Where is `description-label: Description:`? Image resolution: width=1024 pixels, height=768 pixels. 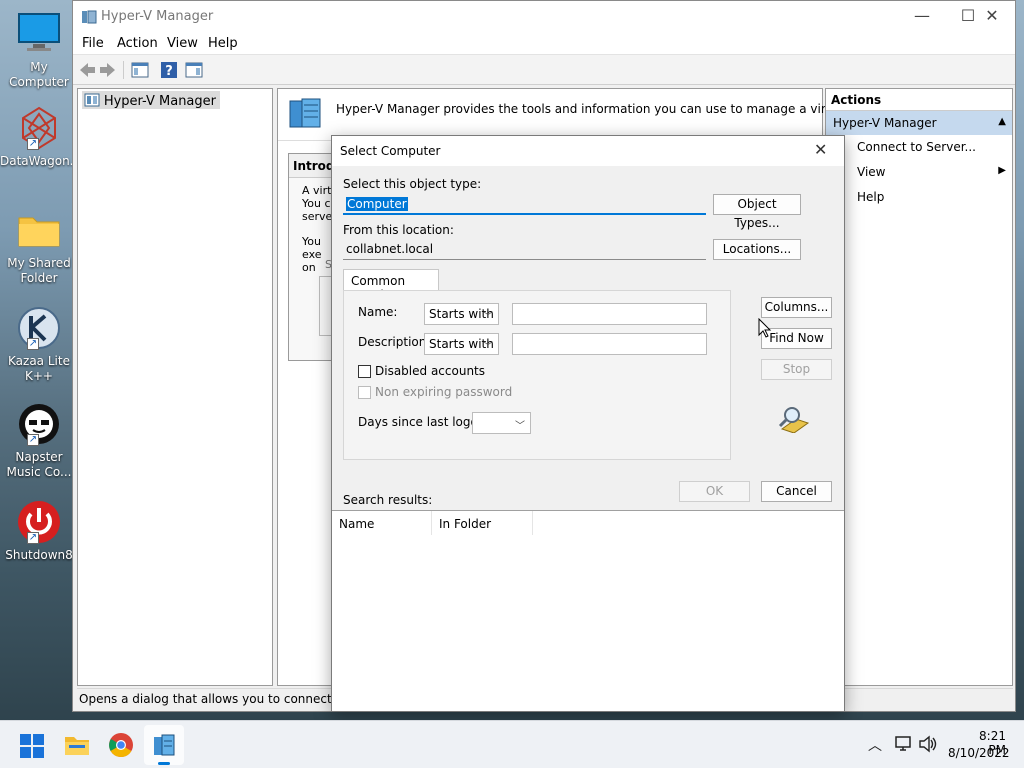 description-label: Description: is located at coordinates (394, 342).